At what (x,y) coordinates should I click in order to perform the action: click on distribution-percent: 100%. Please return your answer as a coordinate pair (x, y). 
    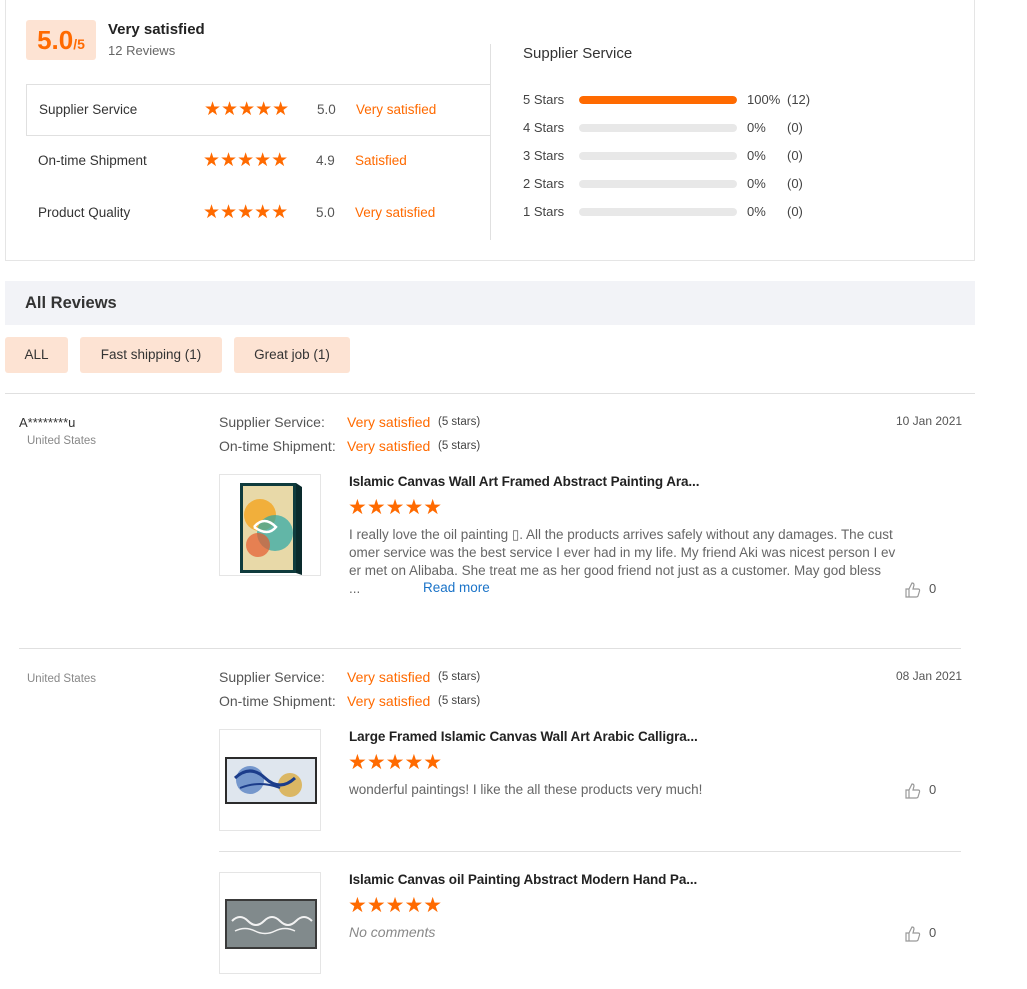
    Looking at the image, I should click on (764, 99).